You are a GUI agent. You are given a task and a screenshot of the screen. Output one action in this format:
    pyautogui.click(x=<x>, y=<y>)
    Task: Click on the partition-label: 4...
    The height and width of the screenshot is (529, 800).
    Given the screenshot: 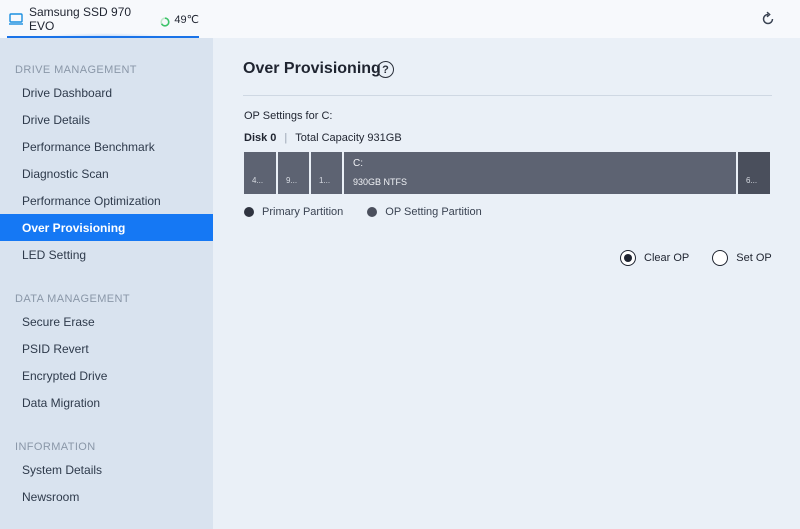 What is the action you would take?
    pyautogui.click(x=258, y=180)
    